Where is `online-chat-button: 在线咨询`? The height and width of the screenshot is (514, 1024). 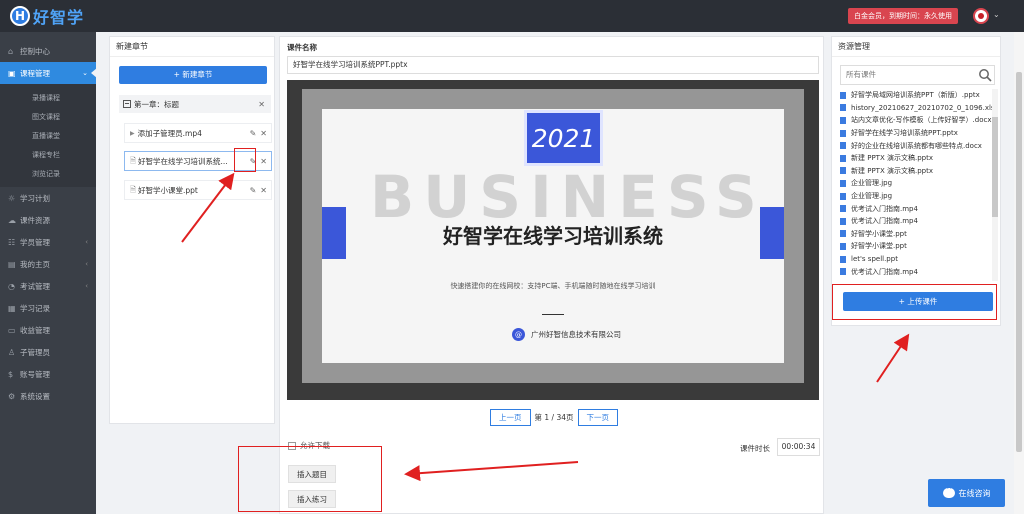
online-chat-button: 在线咨询 is located at coordinates (966, 493).